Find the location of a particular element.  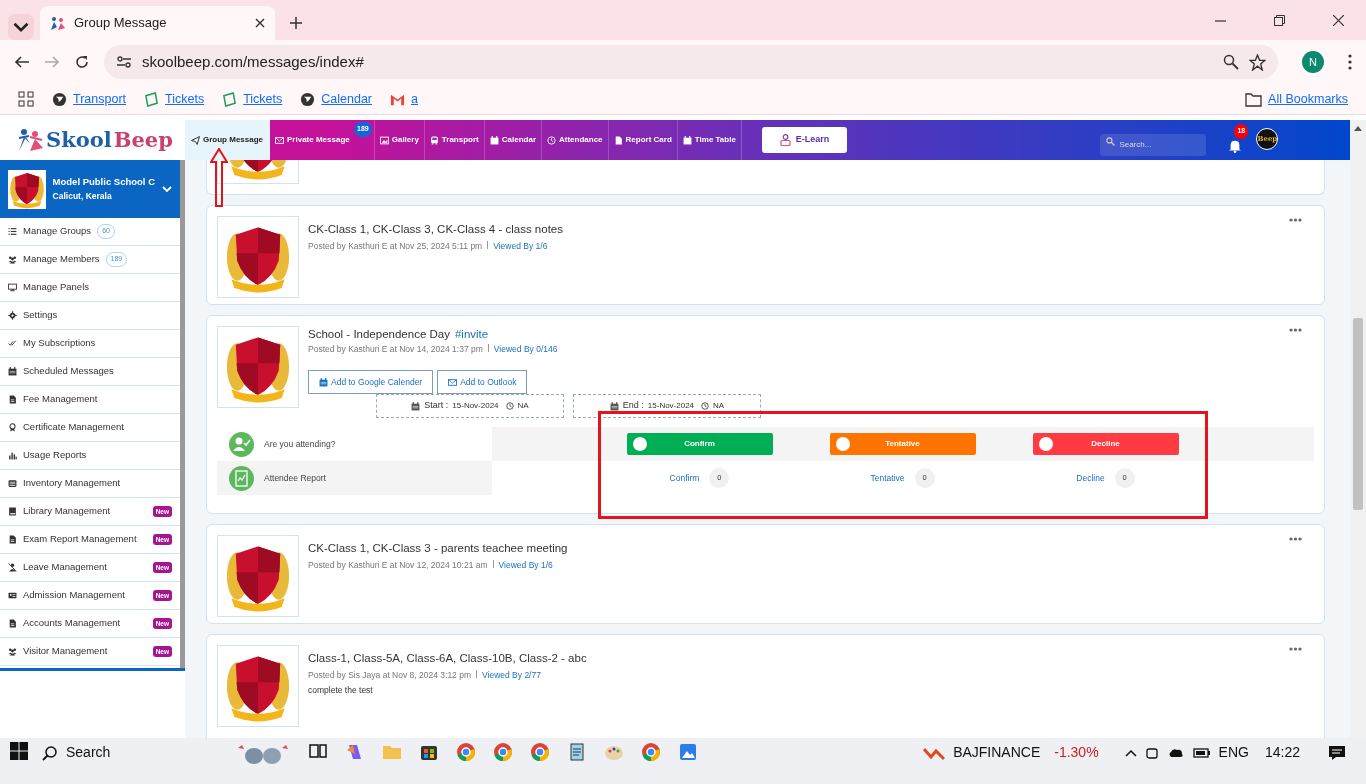

annotation-arrow is located at coordinates (219, 178).